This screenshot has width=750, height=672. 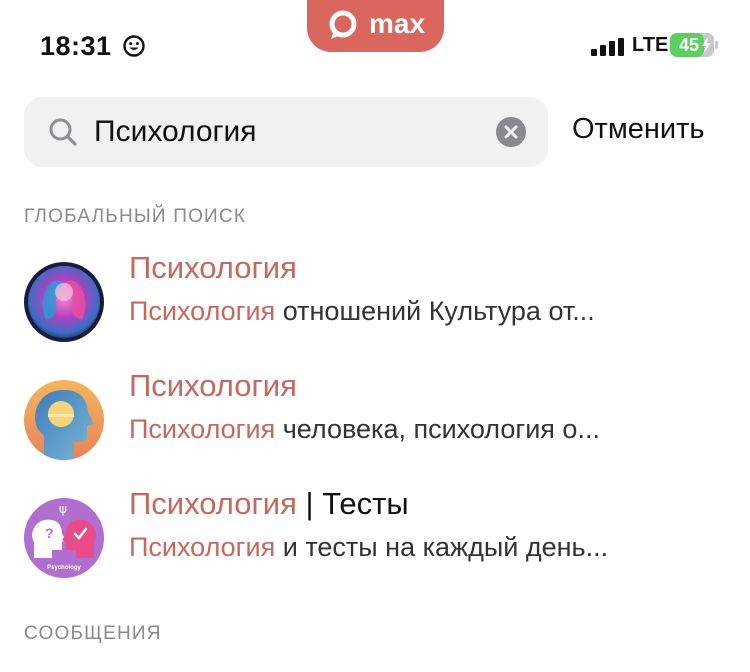 What do you see at coordinates (93, 633) in the screenshot?
I see `section-header-messages: СООБЩЕНИЯ` at bounding box center [93, 633].